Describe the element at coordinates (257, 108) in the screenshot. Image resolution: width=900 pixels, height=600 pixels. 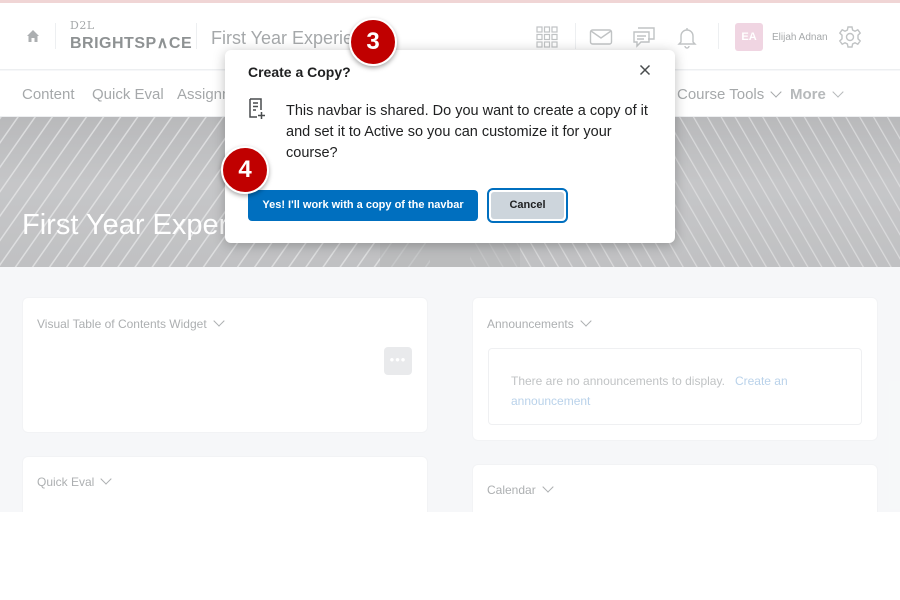
I see `document-add-icon` at that location.